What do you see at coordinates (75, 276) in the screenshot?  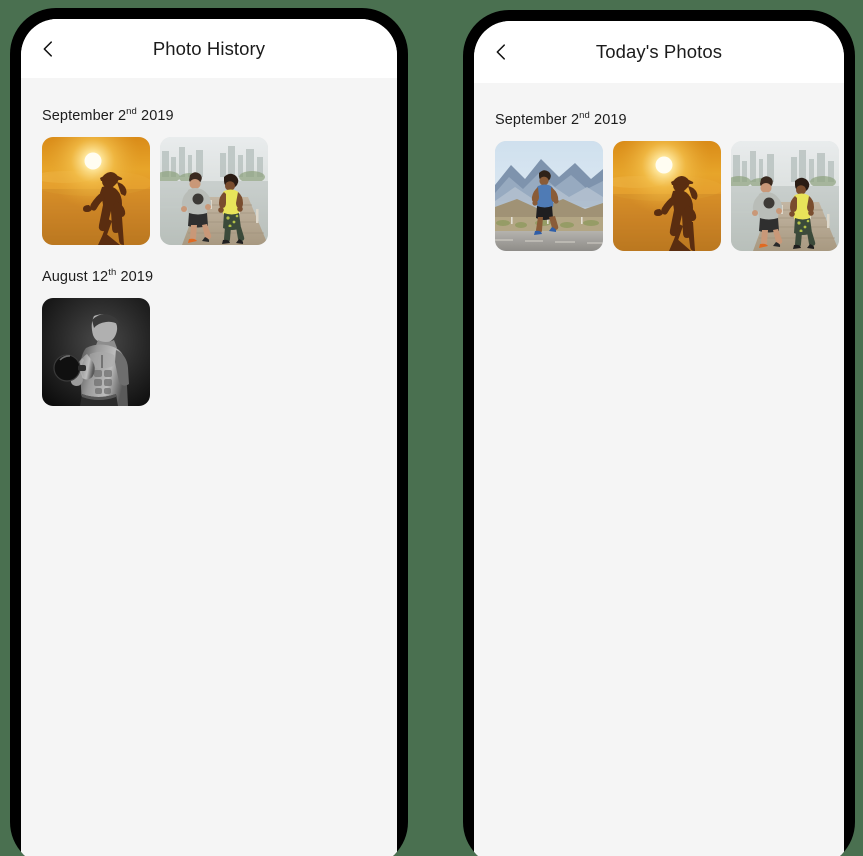 I see `date-main: August 12` at bounding box center [75, 276].